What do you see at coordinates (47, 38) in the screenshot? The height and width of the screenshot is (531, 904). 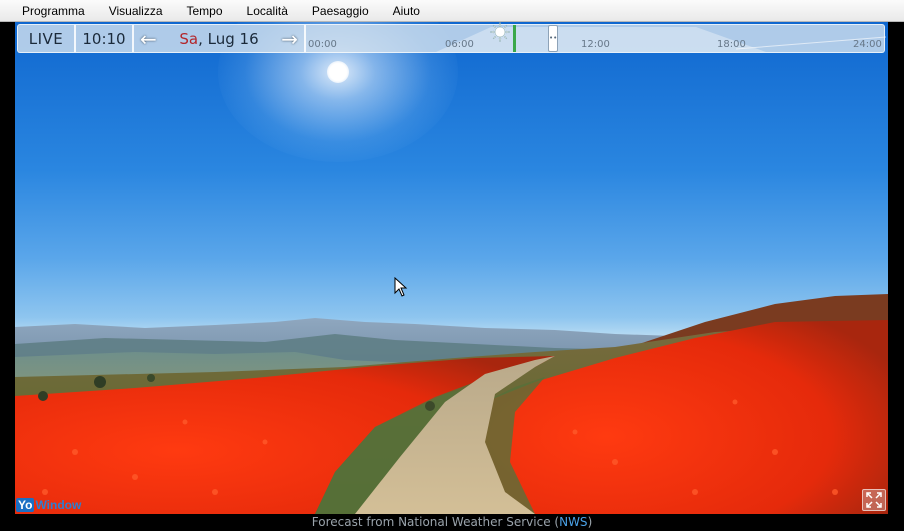 I see `live-button: LIVE` at bounding box center [47, 38].